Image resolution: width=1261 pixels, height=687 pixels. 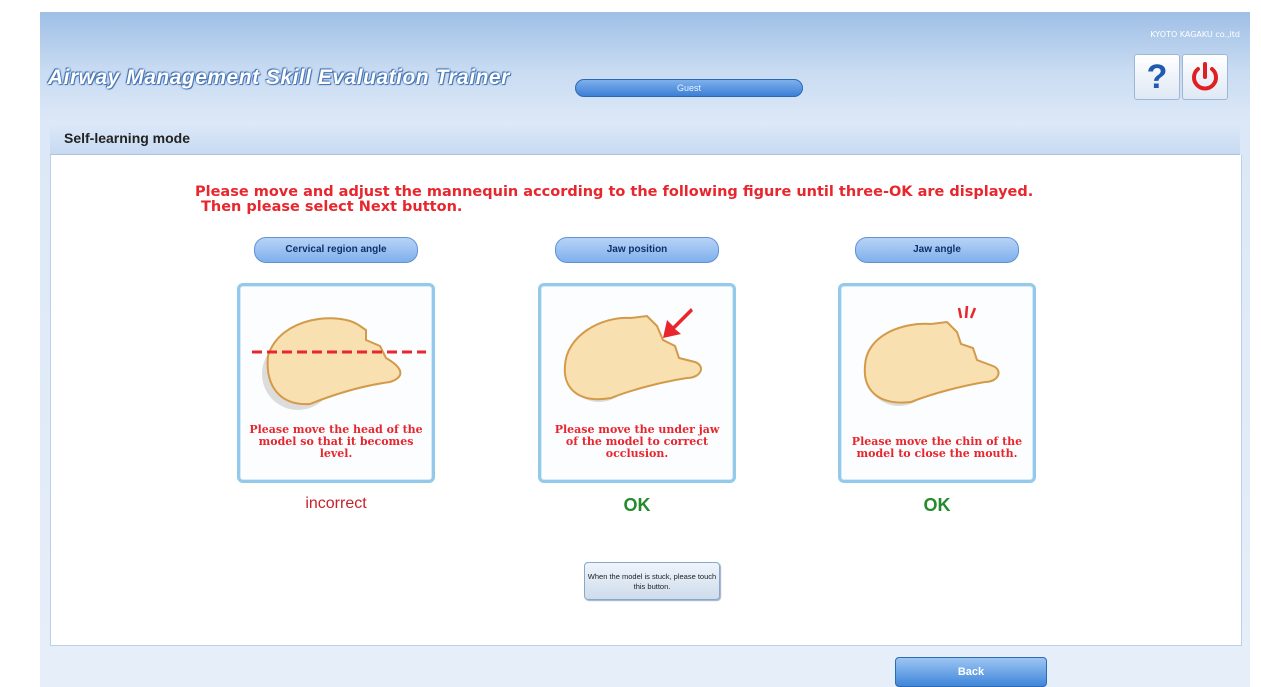 I want to click on power-icon, so click(x=1205, y=76).